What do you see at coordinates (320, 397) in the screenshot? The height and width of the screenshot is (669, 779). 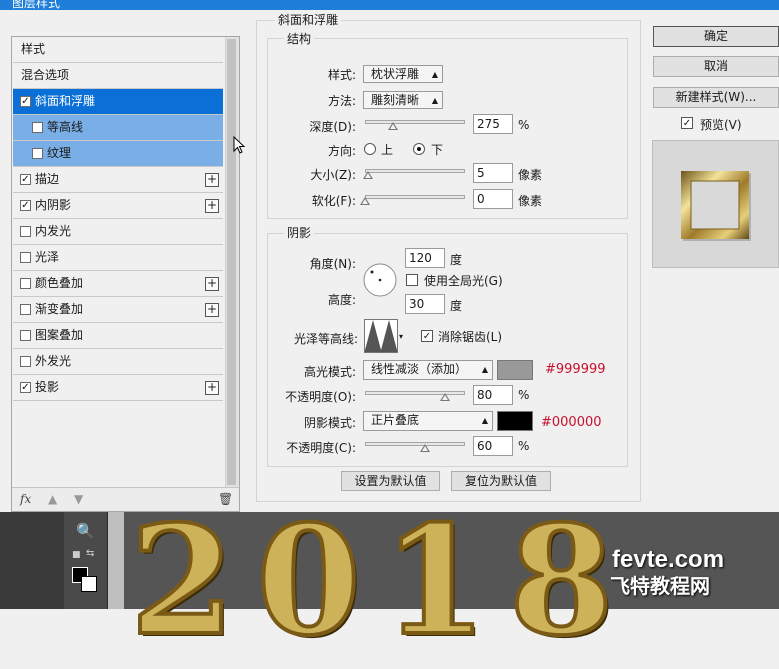 I see `highlight-opacity-label: 不透明度(O):` at bounding box center [320, 397].